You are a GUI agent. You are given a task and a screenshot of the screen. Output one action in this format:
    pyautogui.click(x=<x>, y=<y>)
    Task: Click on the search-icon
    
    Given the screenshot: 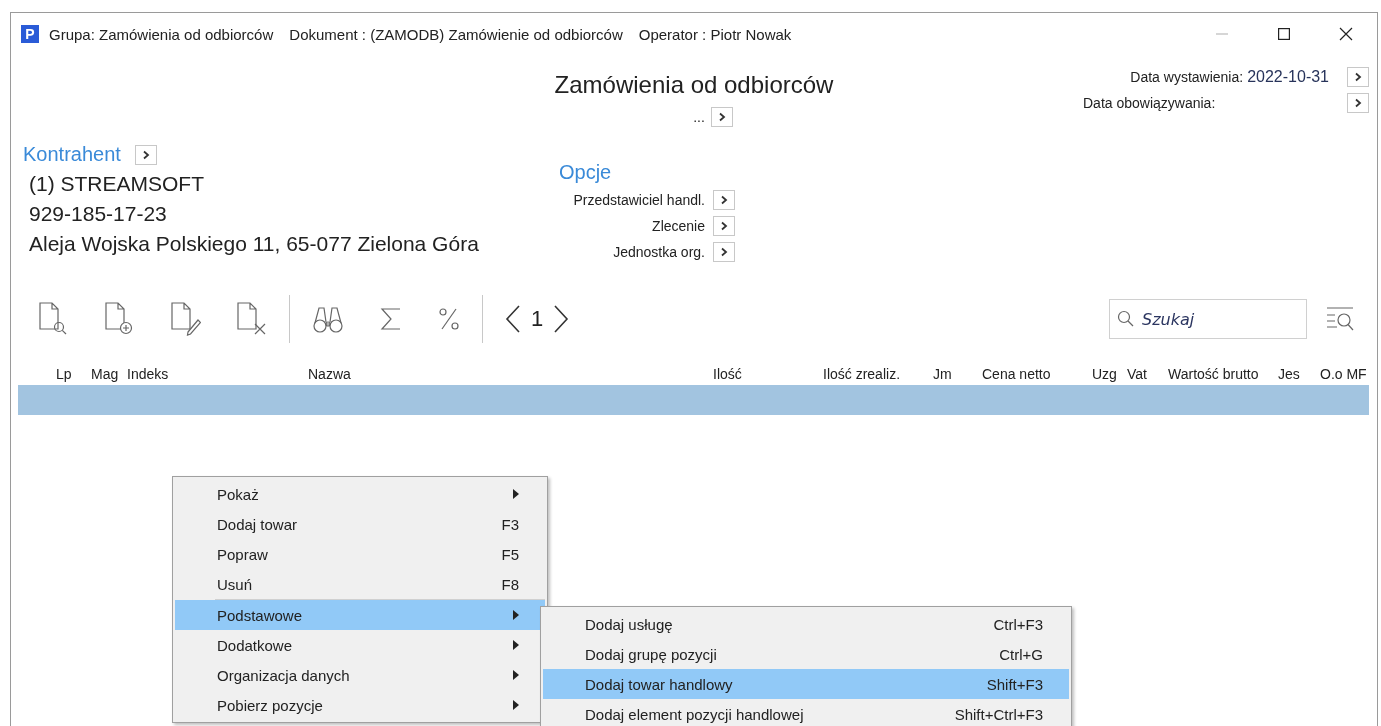 What is the action you would take?
    pyautogui.click(x=1126, y=319)
    